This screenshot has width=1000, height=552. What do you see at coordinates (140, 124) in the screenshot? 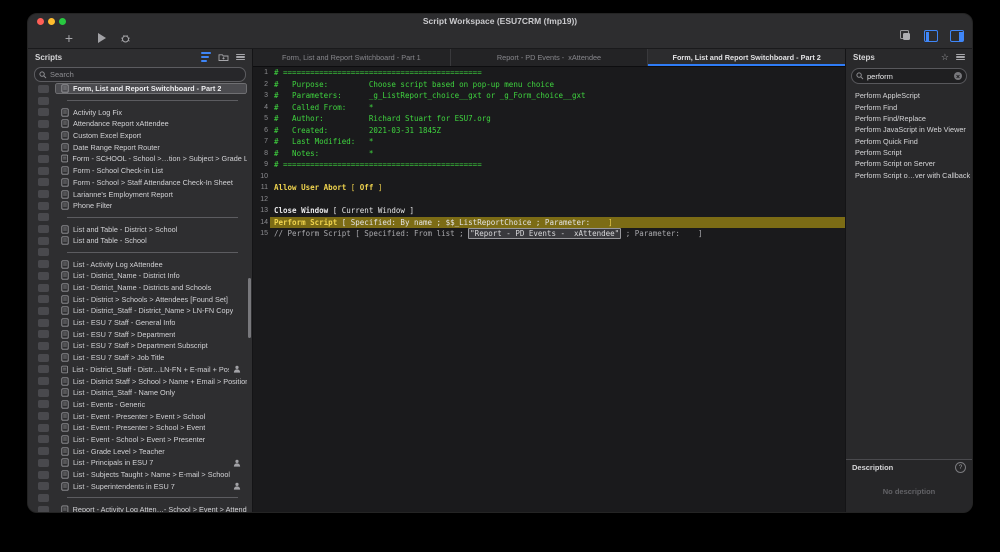
I see `script-list-item: Attendance Report xAttendee` at bounding box center [140, 124].